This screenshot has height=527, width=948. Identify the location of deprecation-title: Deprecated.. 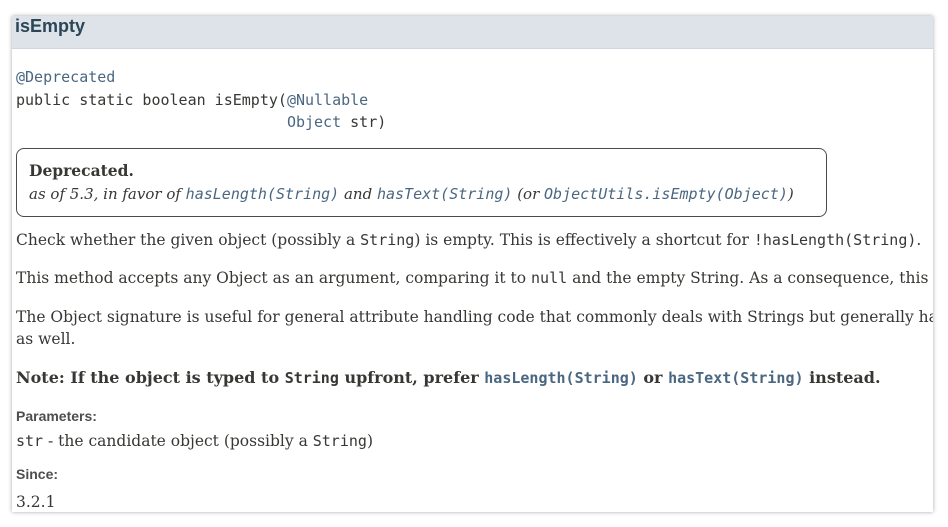
(81, 170).